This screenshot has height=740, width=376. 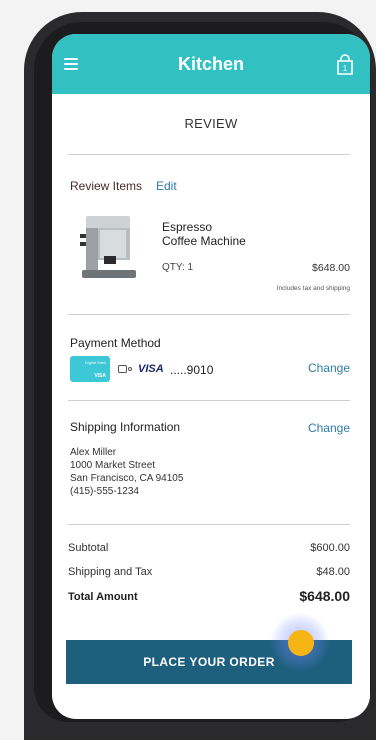 I want to click on subtotal-value: $600.00, so click(x=330, y=548).